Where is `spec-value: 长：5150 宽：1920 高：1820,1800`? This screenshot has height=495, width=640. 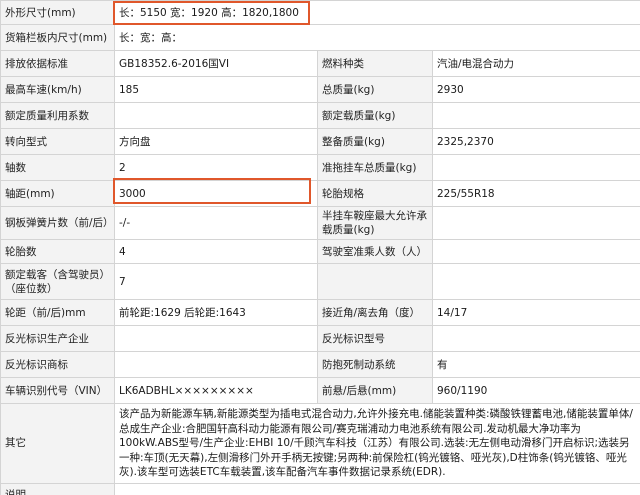
spec-value: 长：5150 宽：1920 高：1820,1800 is located at coordinates (376, 12).